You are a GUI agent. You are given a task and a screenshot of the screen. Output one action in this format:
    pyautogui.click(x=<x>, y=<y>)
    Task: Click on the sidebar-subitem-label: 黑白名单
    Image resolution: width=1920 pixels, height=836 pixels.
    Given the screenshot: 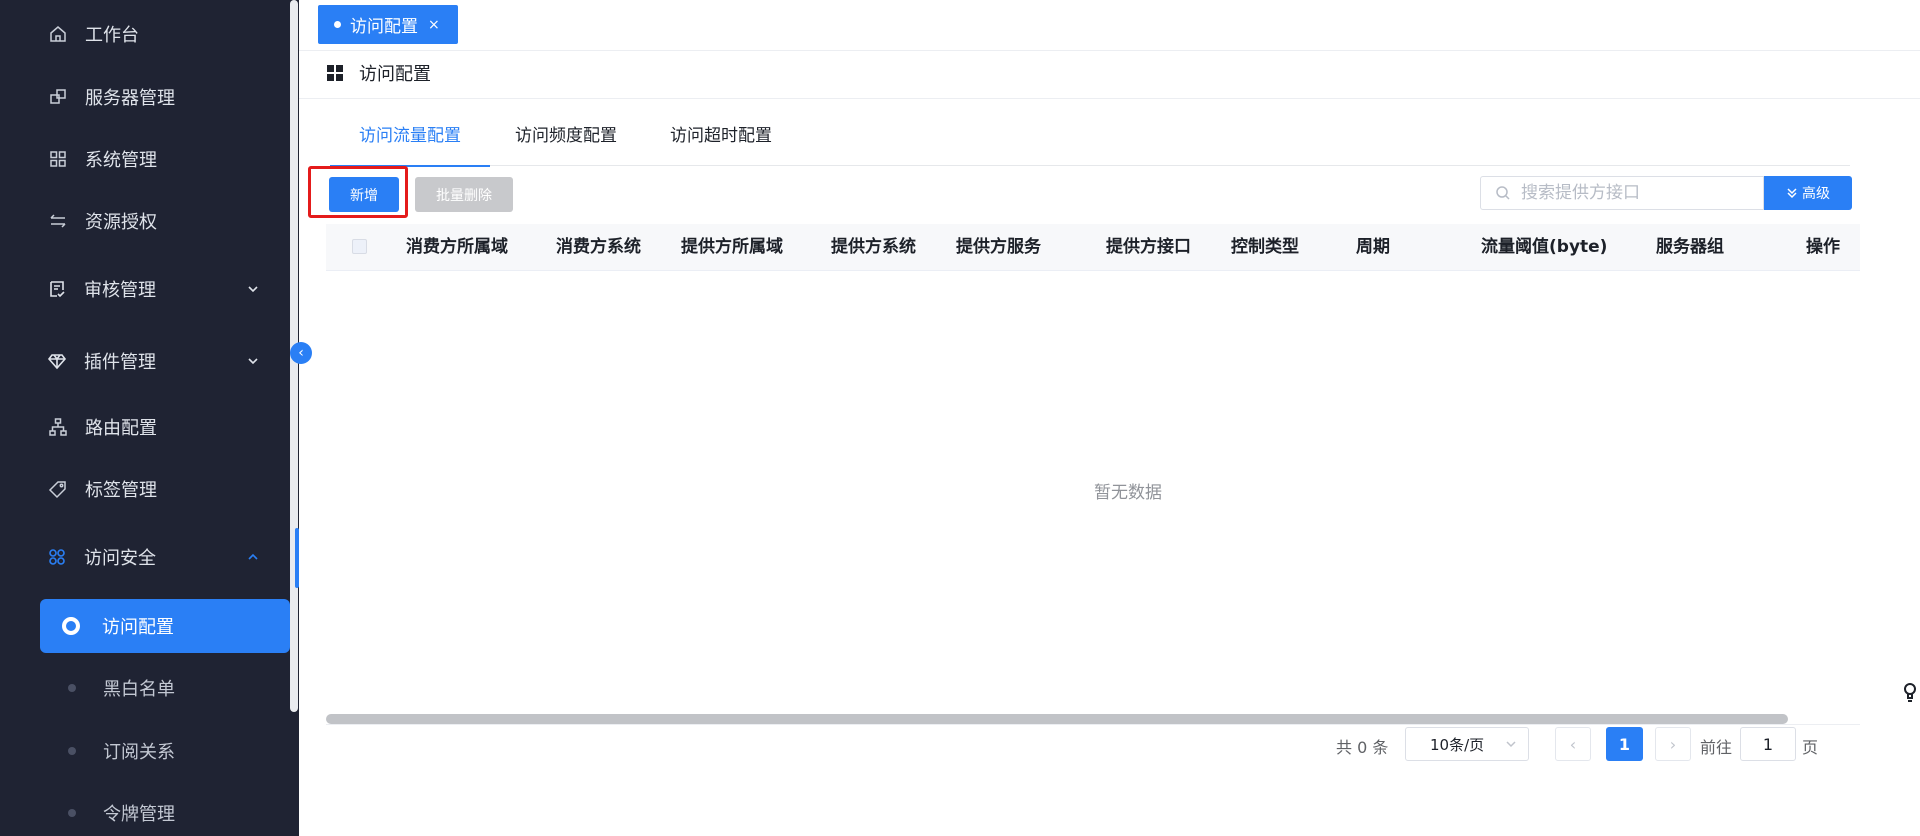 What is the action you would take?
    pyautogui.click(x=139, y=689)
    